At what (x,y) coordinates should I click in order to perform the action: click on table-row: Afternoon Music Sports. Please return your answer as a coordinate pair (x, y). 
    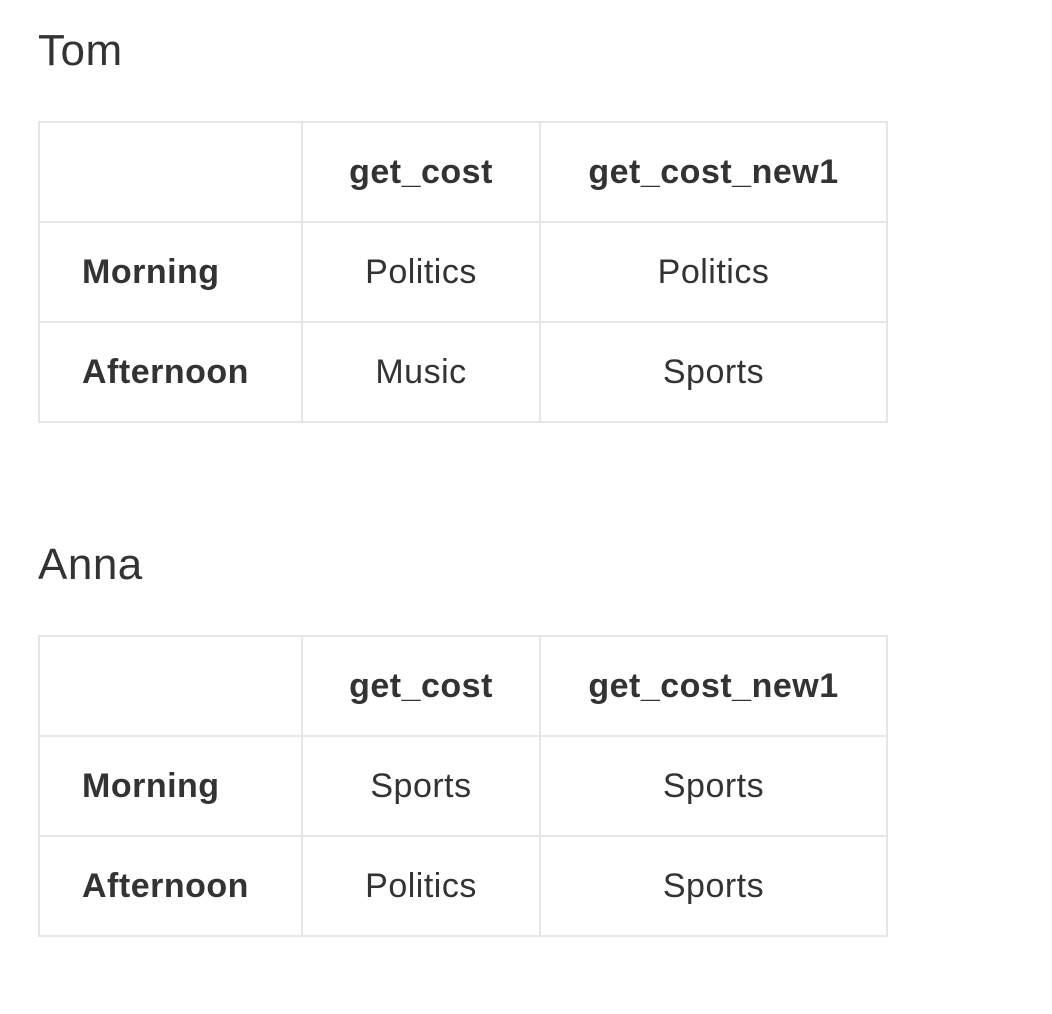
    Looking at the image, I should click on (463, 372).